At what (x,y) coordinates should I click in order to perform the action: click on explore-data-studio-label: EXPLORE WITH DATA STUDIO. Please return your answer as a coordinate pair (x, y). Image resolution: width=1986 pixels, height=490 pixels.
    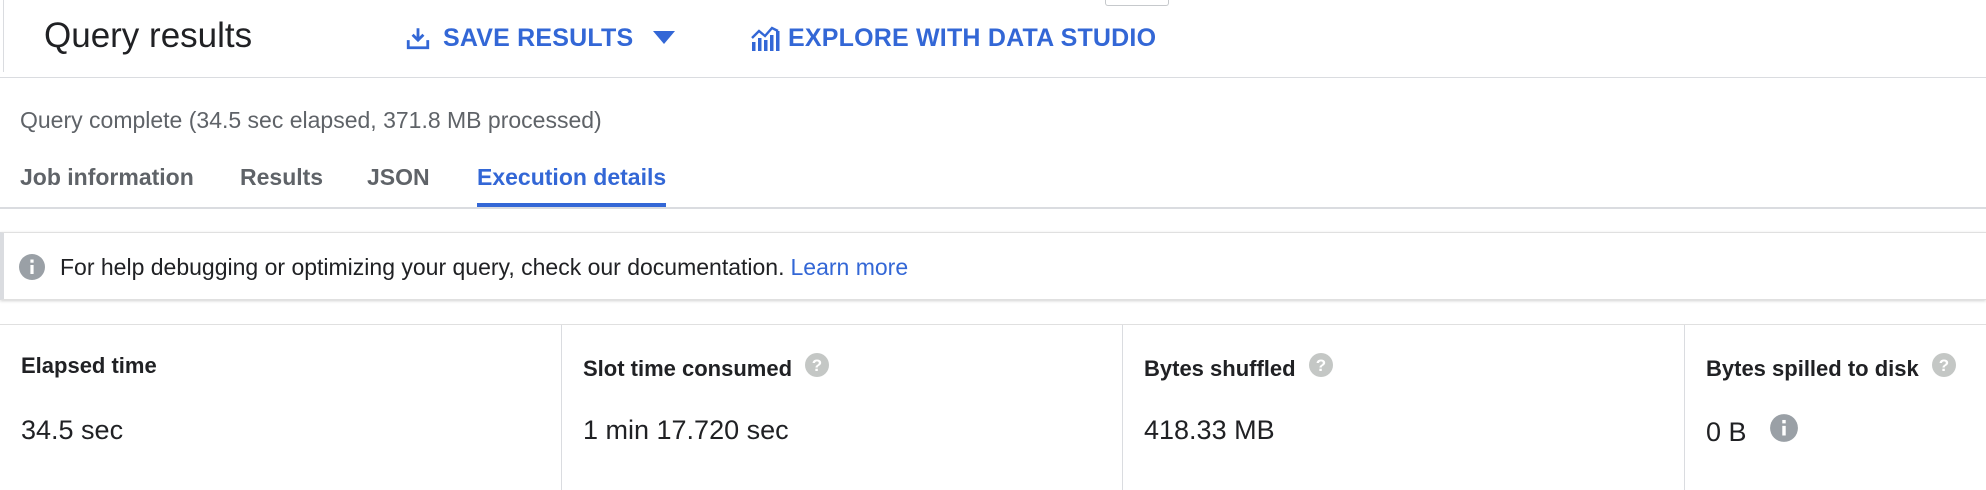
    Looking at the image, I should click on (972, 37).